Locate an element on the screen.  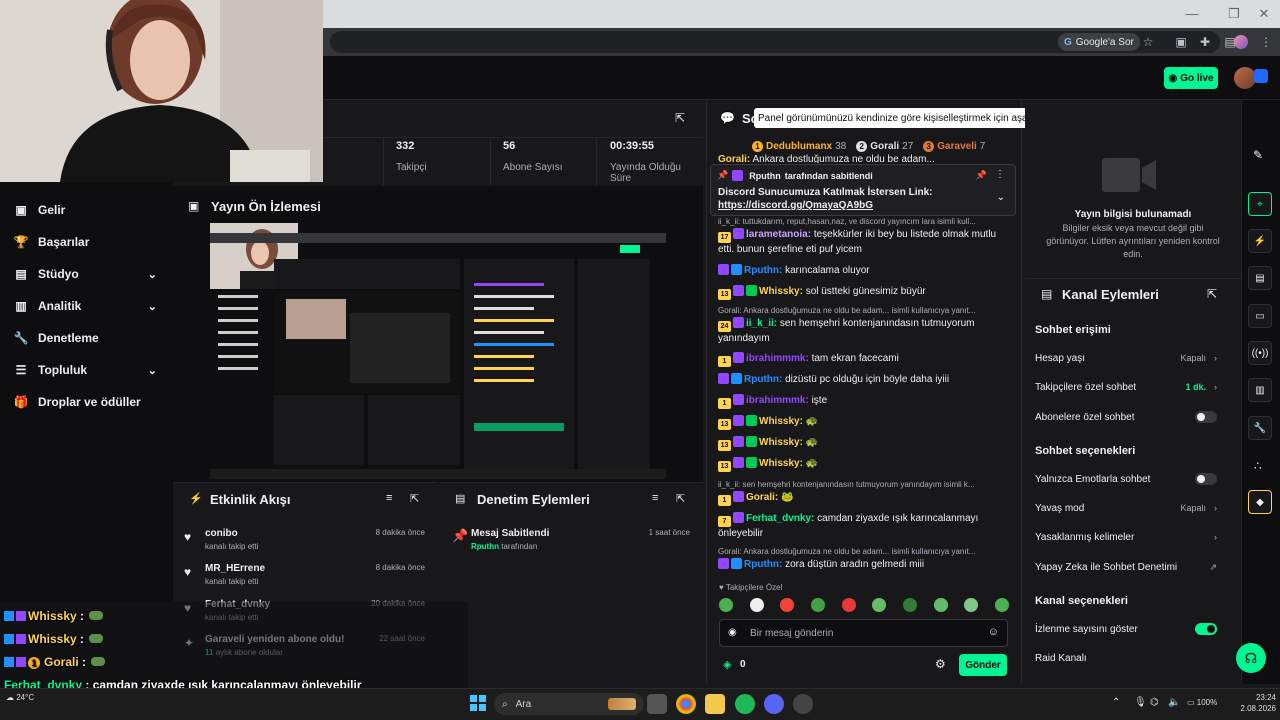
nav-item-5: ☰ Topluluk ⌄ is located at coordinates (86, 370).